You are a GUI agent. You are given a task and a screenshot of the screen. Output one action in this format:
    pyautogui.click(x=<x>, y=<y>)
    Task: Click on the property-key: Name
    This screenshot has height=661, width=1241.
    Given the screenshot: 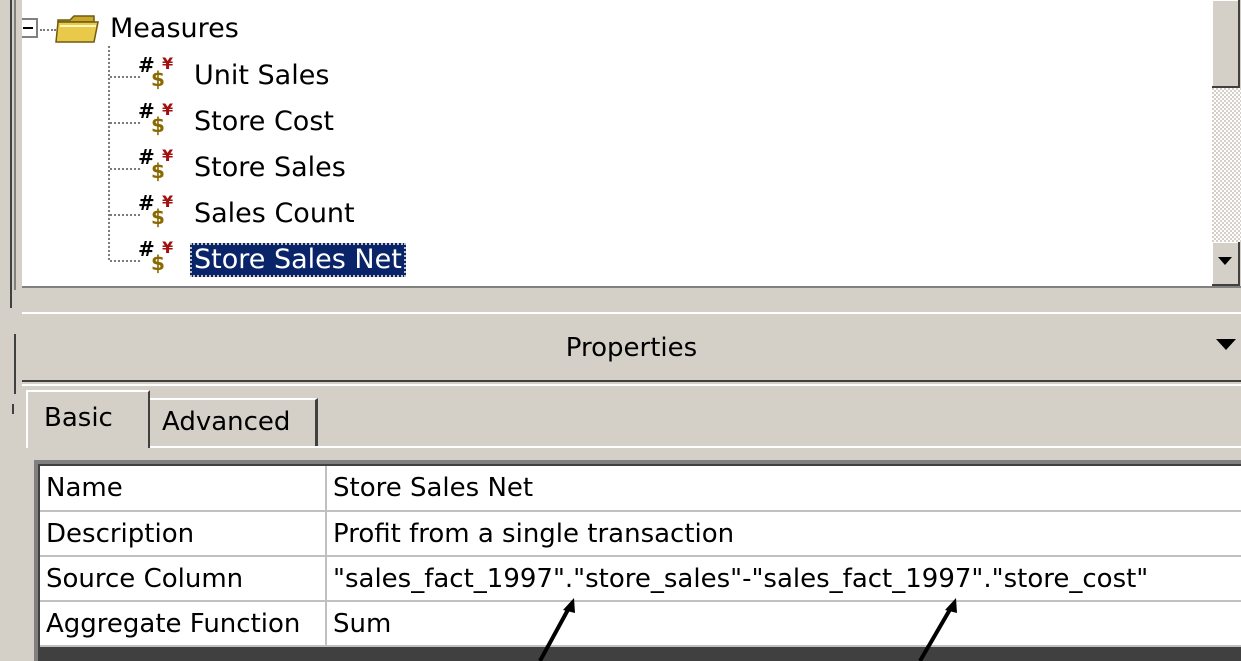 What is the action you would take?
    pyautogui.click(x=183, y=489)
    